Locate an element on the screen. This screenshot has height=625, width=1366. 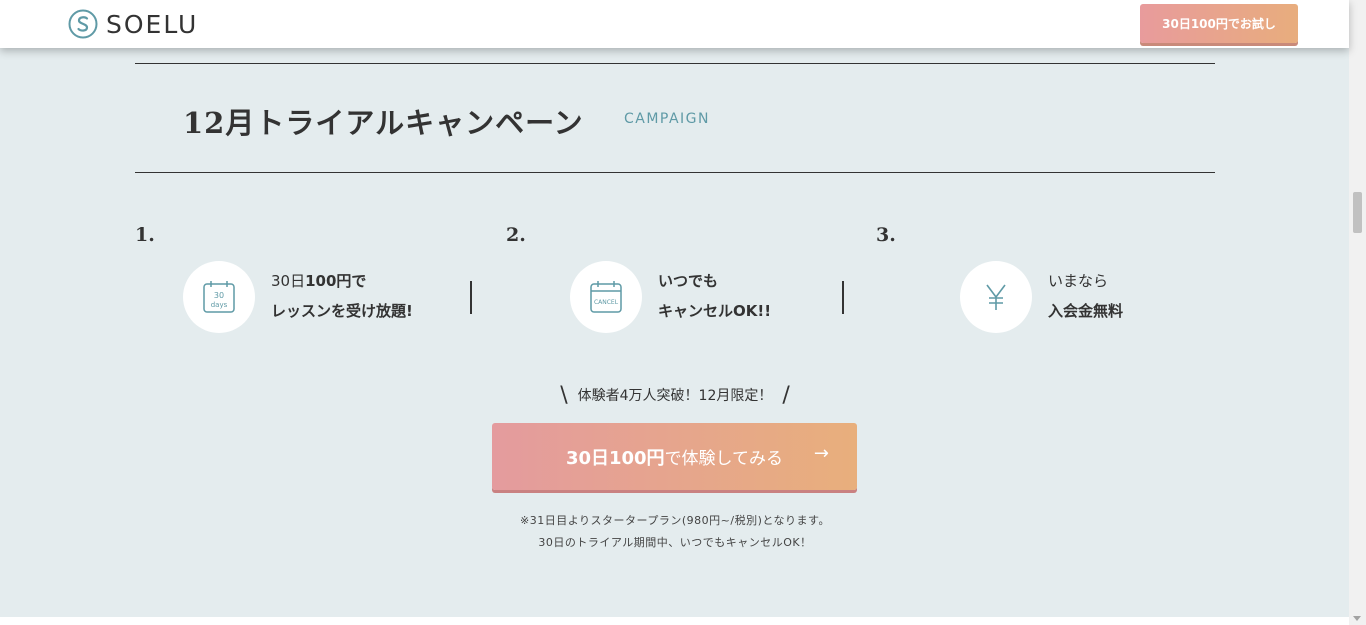
feature-number-2: 2. is located at coordinates (516, 235).